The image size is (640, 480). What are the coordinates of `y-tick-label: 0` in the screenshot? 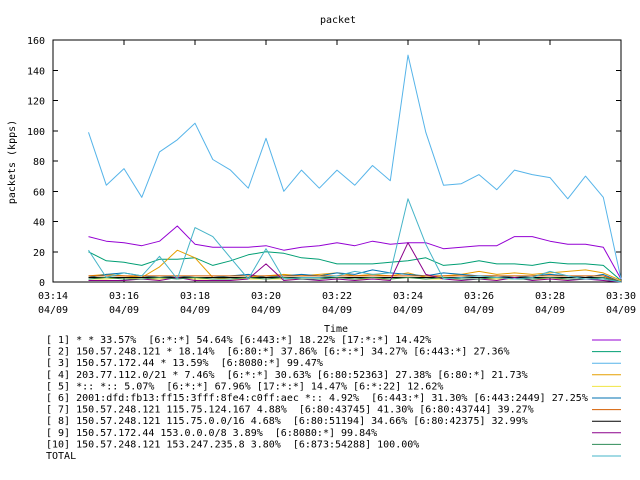 It's located at (42, 283).